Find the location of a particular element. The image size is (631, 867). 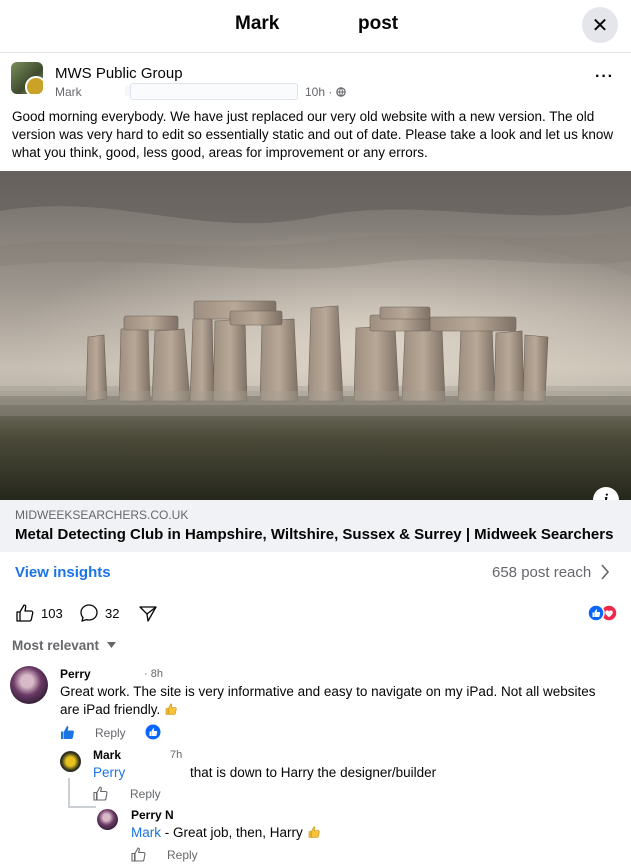

group-name: MWS Public Group is located at coordinates (119, 73).